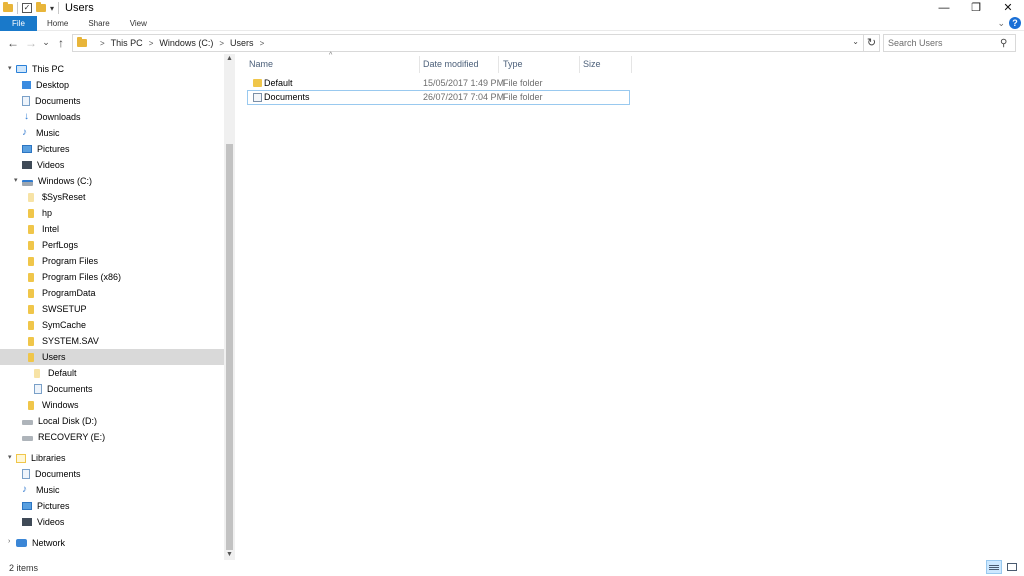 This screenshot has height=576, width=1024. I want to click on tab-view: View, so click(138, 23).